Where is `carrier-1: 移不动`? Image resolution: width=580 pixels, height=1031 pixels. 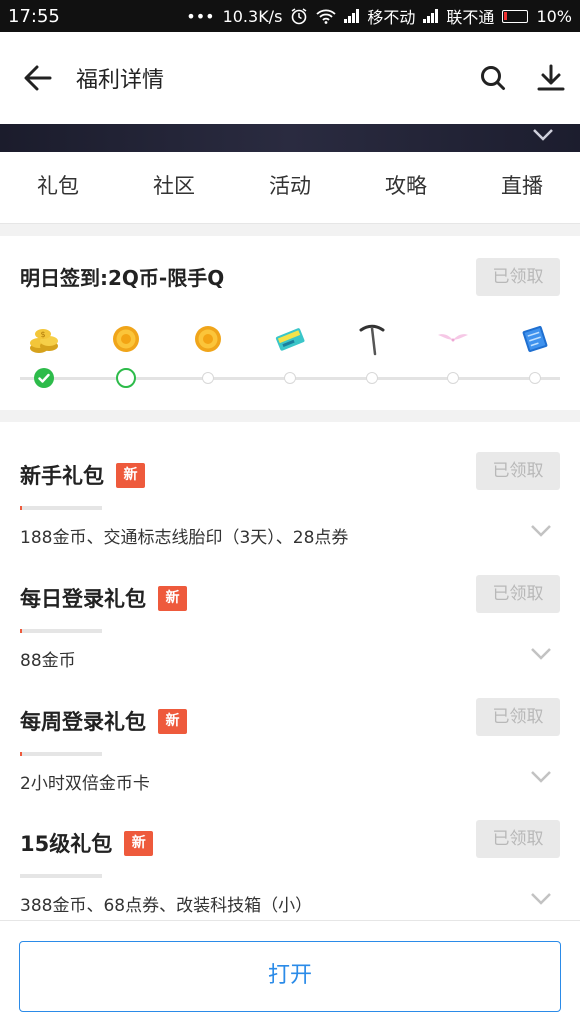 carrier-1: 移不动 is located at coordinates (391, 17).